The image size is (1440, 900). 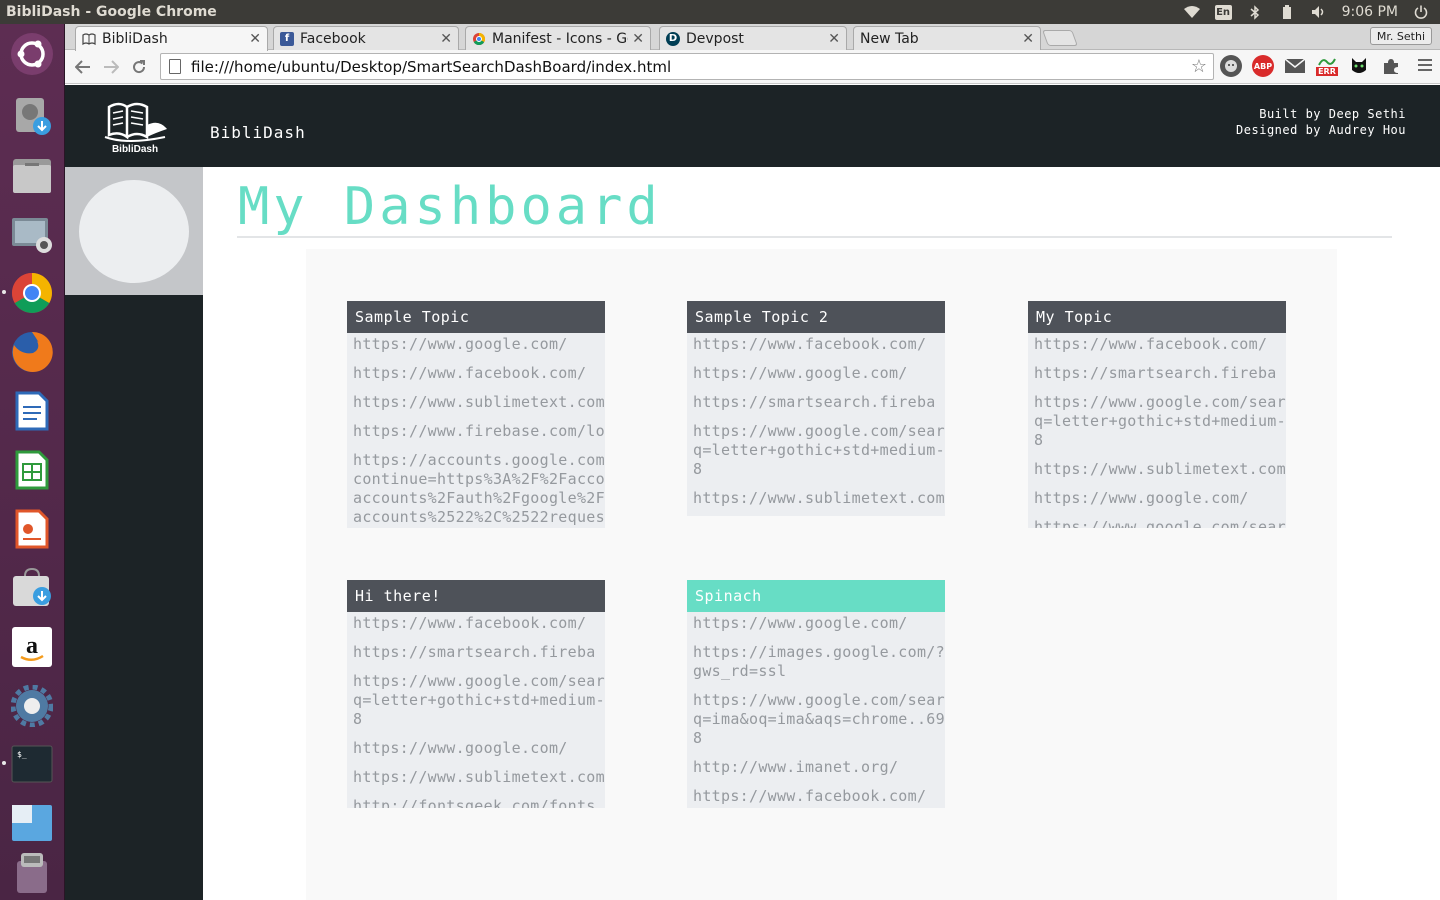 What do you see at coordinates (476, 802) in the screenshot?
I see `topic-link: http://fontsgeek.com/fonts` at bounding box center [476, 802].